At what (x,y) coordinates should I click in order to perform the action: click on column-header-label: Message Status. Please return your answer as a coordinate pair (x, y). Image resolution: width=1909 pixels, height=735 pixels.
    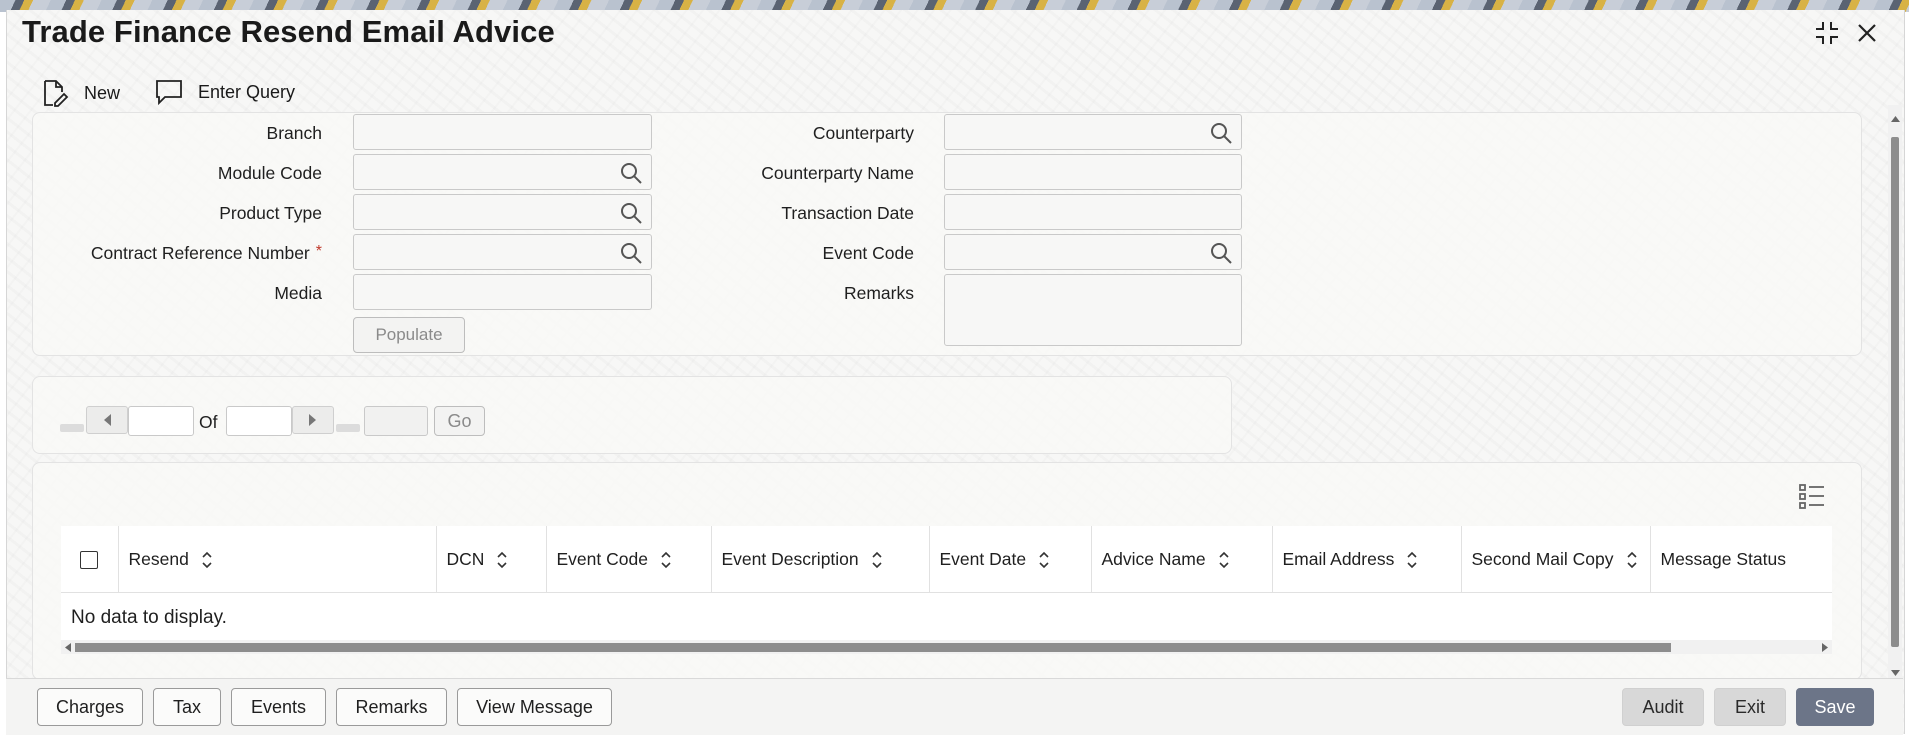
    Looking at the image, I should click on (1723, 558).